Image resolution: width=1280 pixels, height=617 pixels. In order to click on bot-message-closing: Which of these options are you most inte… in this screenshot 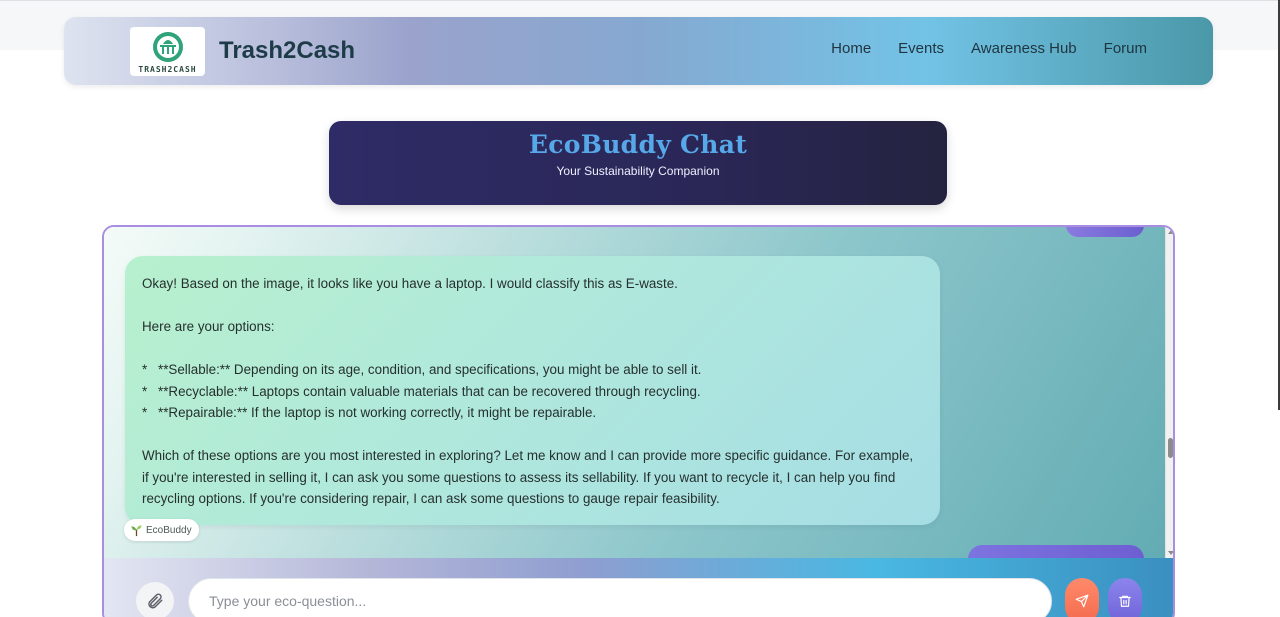, I will do `click(528, 477)`.